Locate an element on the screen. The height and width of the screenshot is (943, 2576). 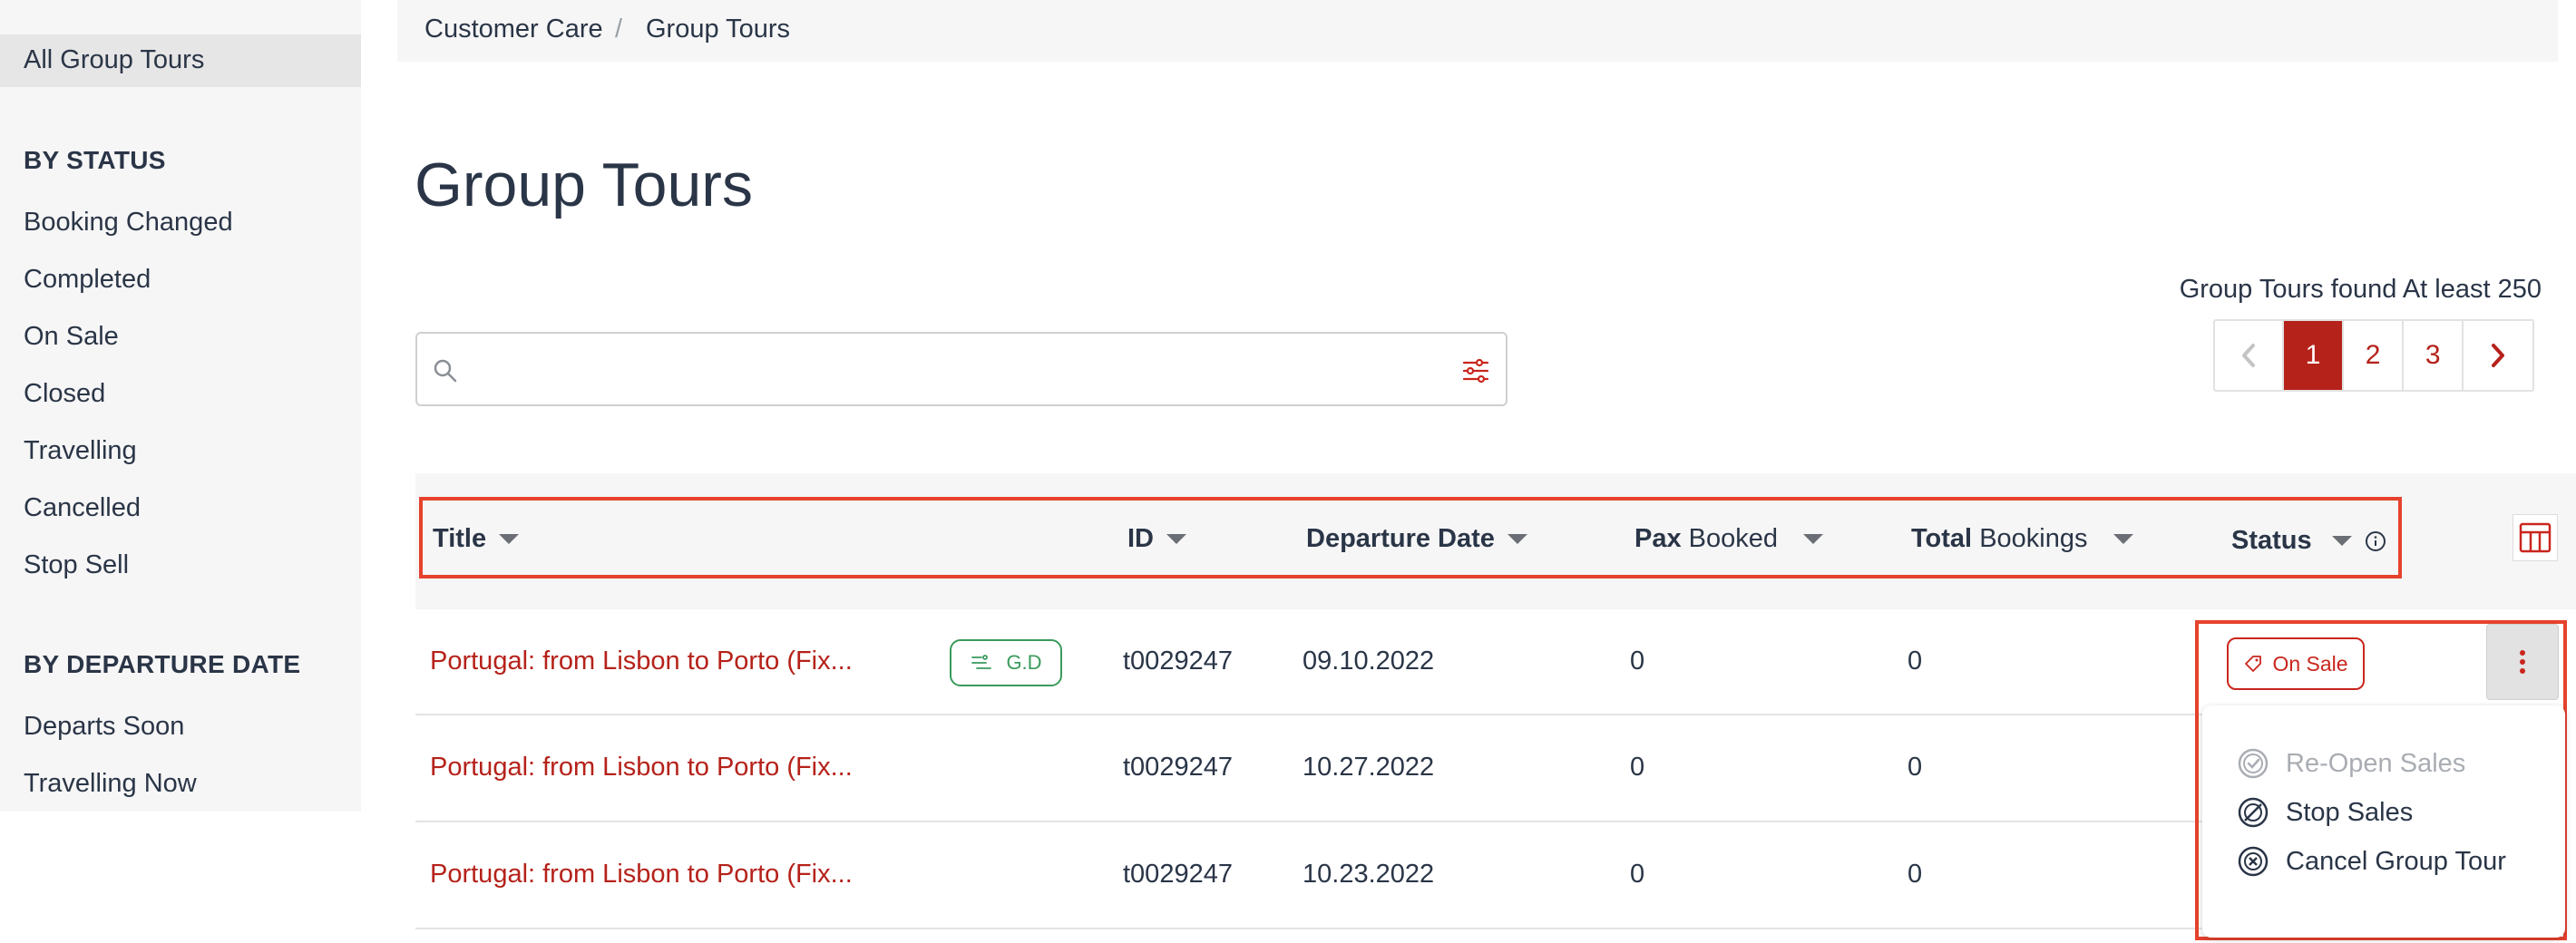
kebab-icon is located at coordinates (2522, 662).